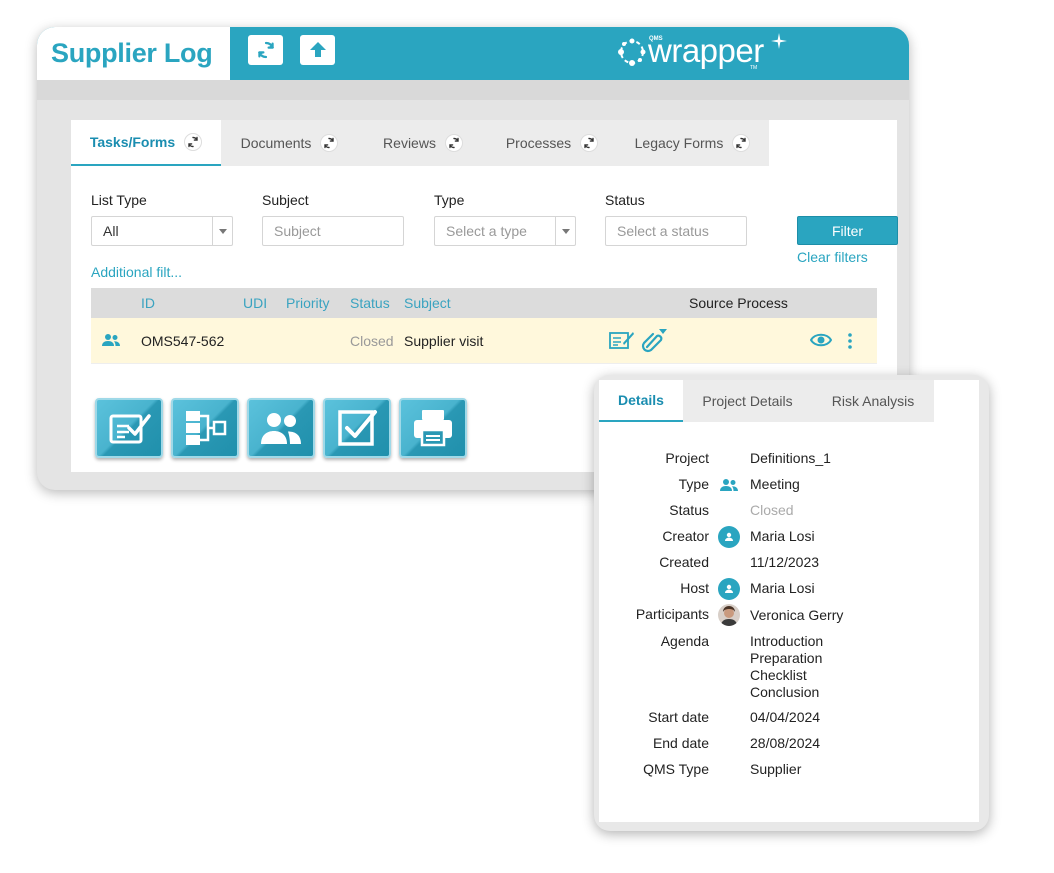 This screenshot has height=873, width=1054. I want to click on agenda-item: Checklist, so click(778, 675).